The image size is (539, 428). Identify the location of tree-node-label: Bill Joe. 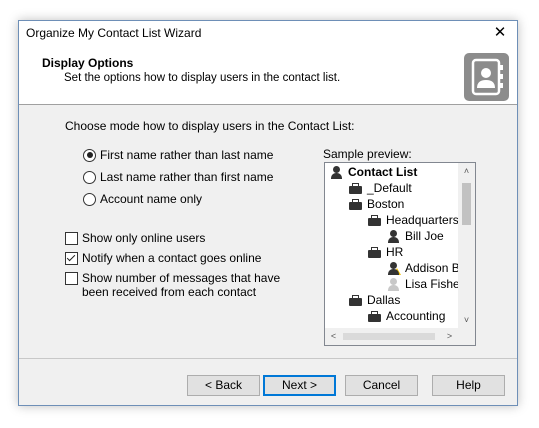
(424, 236).